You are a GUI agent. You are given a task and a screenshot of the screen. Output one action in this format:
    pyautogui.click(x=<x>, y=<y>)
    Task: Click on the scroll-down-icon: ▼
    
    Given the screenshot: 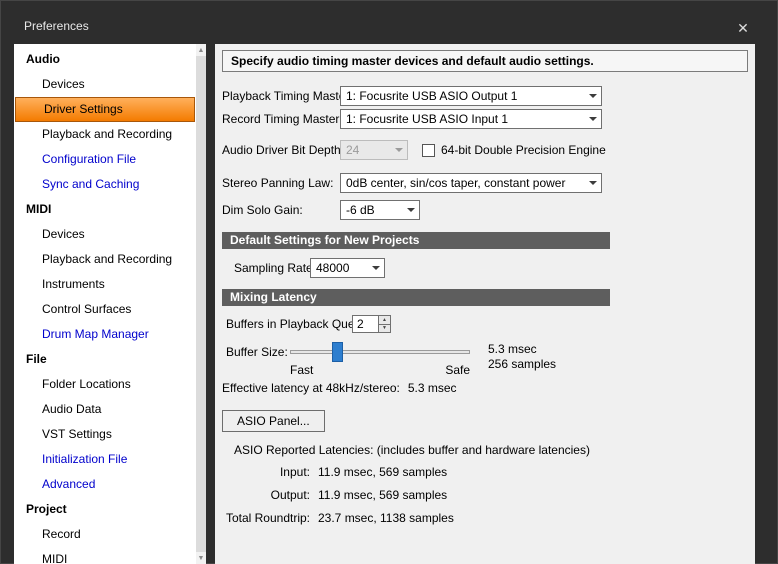 What is the action you would take?
    pyautogui.click(x=201, y=558)
    